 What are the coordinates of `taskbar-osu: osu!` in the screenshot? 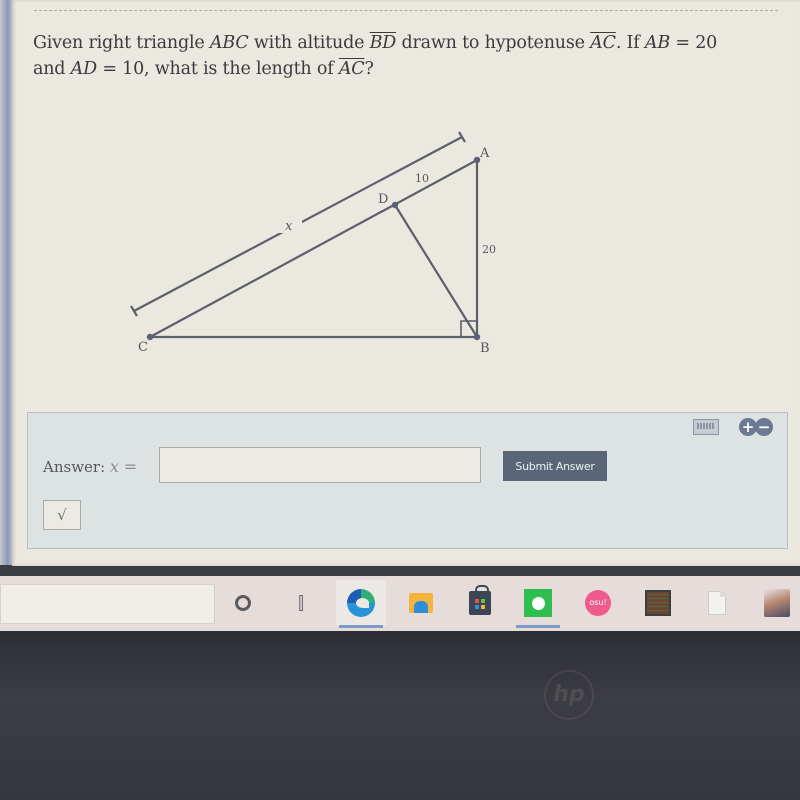 It's located at (598, 603).